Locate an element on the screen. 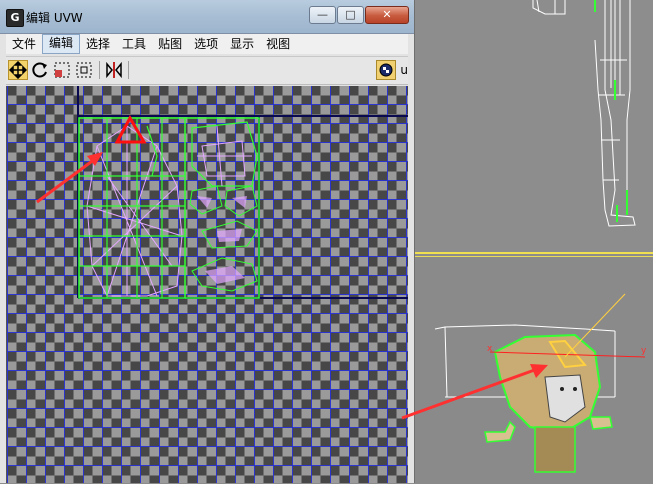 The image size is (653, 484). app-icon: G is located at coordinates (15, 18).